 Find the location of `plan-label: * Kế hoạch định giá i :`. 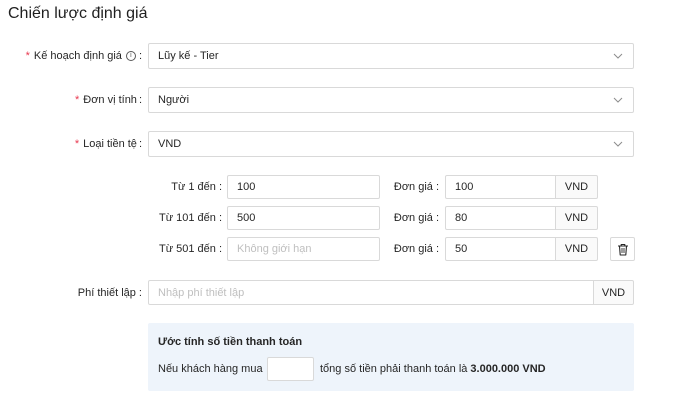

plan-label: * Kế hoạch định giá i : is located at coordinates (84, 56).